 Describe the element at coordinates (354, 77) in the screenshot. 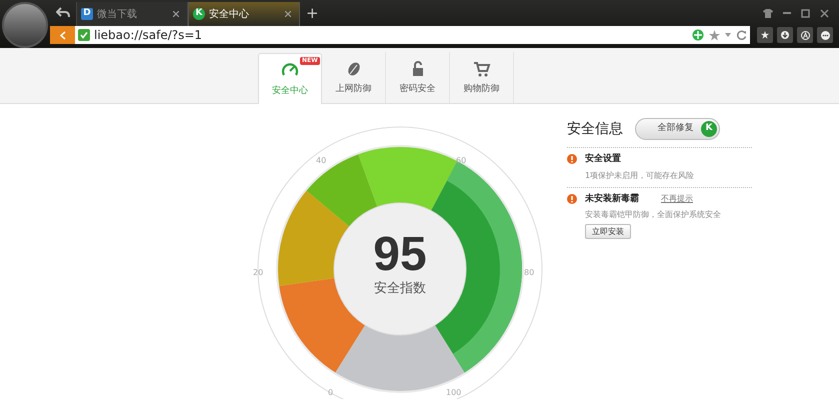

I see `nav-tab: 上网防御` at that location.